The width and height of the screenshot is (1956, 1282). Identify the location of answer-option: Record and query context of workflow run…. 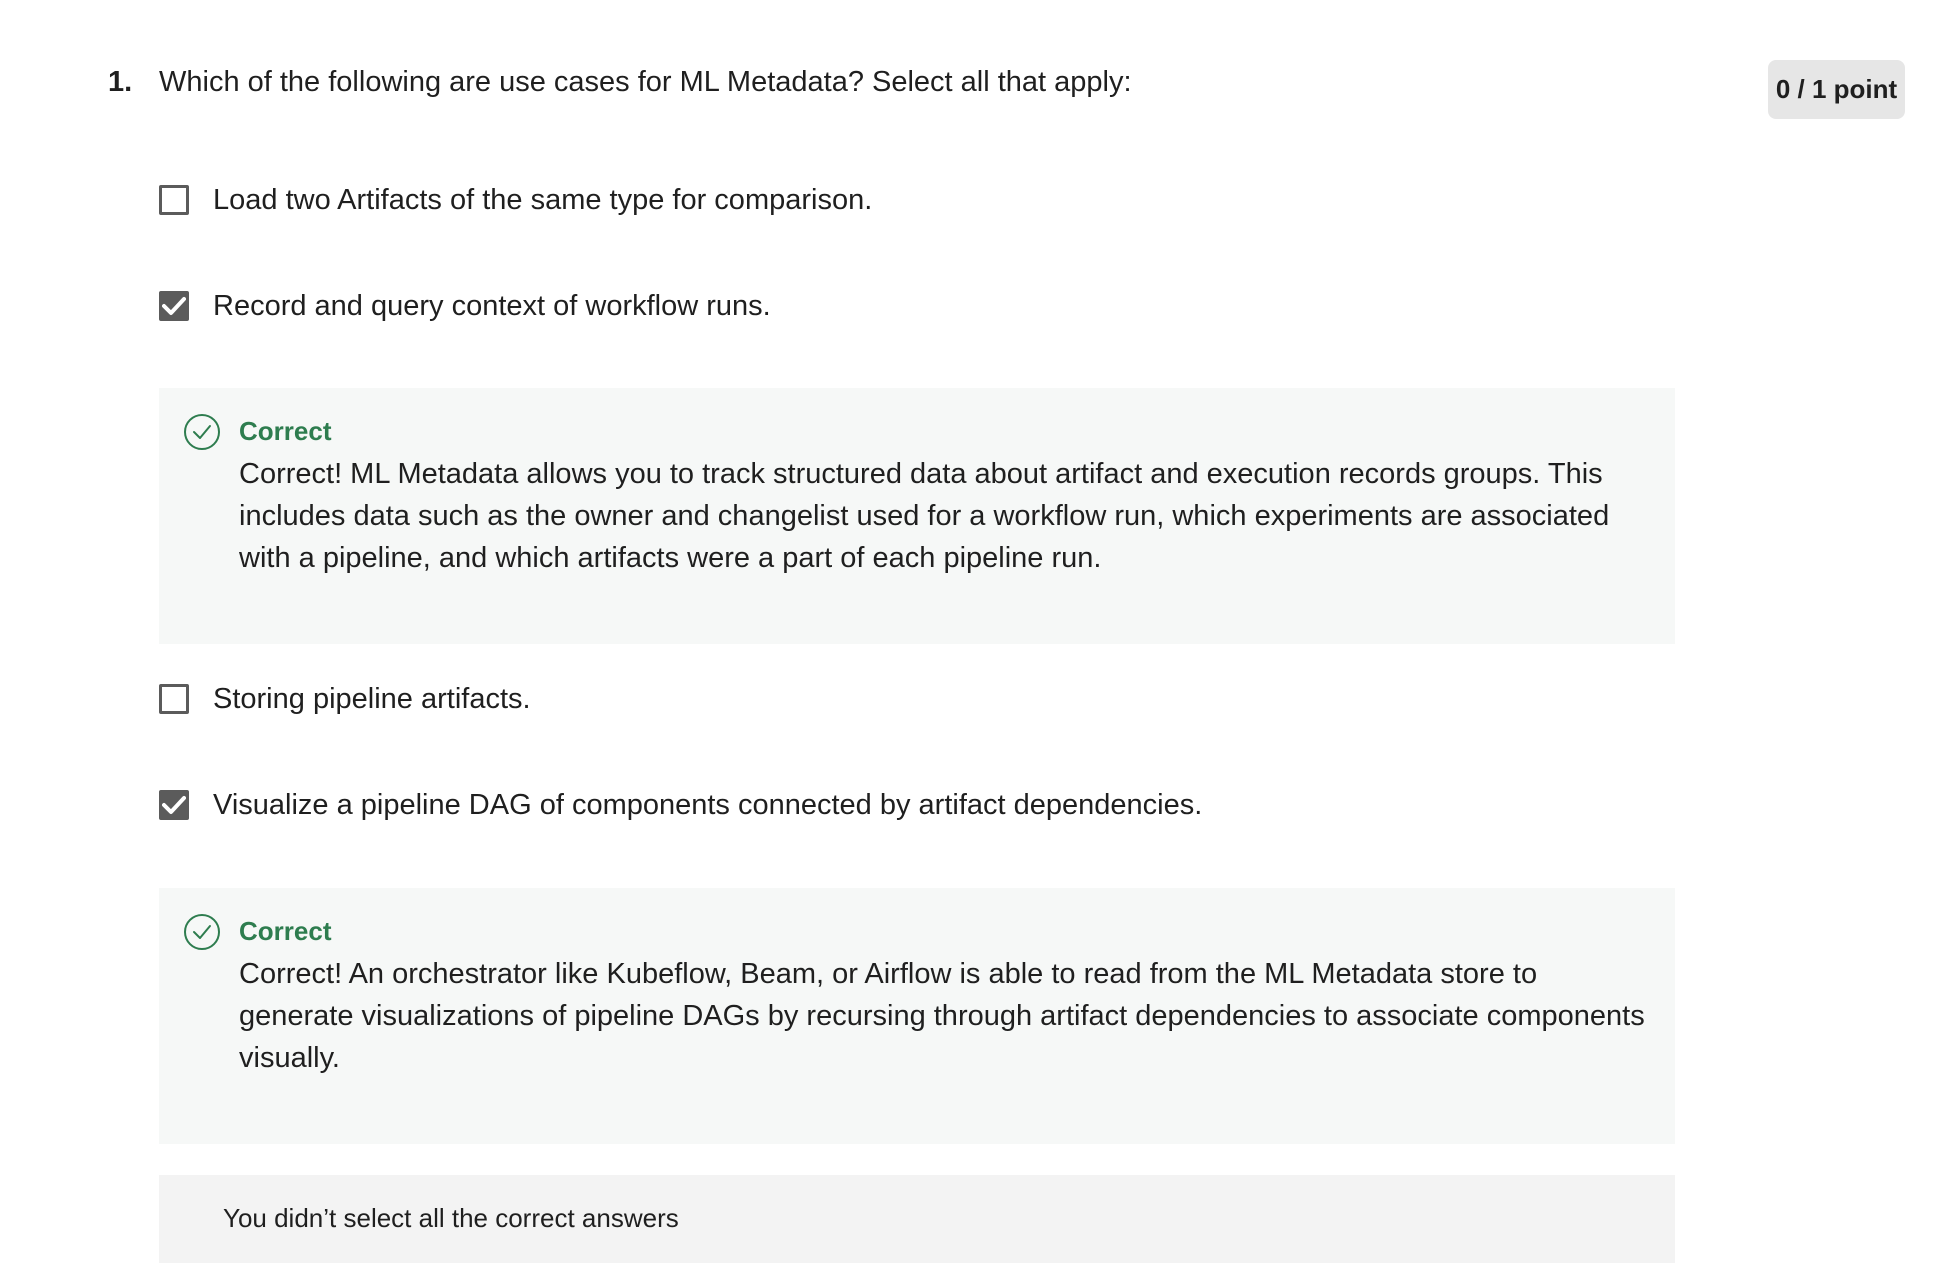
(465, 306).